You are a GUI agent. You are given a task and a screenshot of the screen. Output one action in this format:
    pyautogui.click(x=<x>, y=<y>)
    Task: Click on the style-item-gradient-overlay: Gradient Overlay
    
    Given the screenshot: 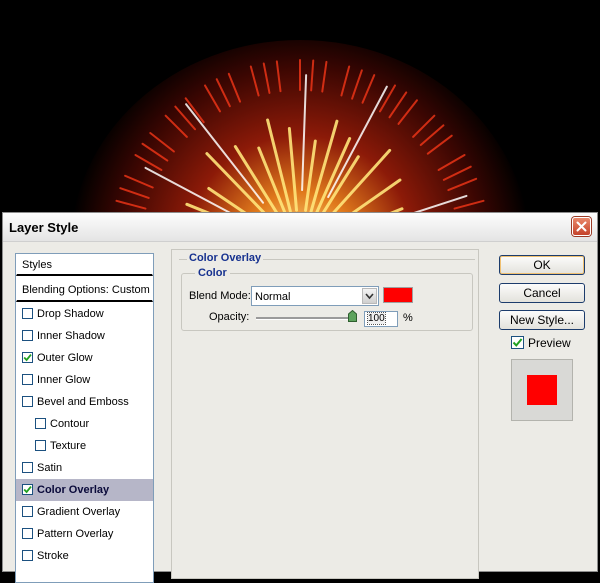 What is the action you would take?
    pyautogui.click(x=84, y=512)
    